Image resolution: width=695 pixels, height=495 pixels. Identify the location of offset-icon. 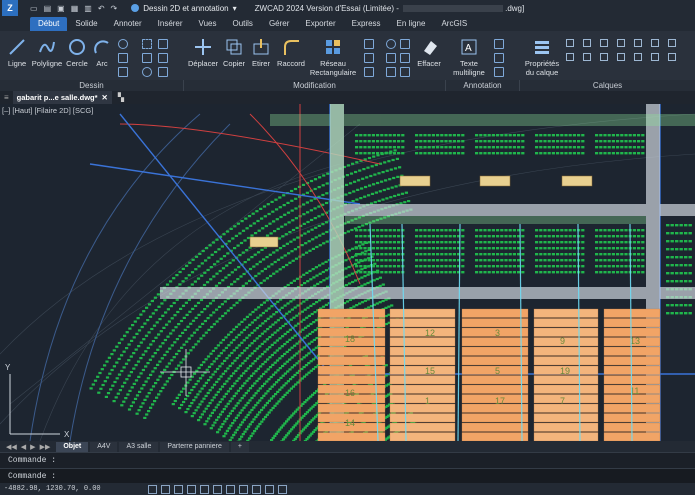
(391, 72).